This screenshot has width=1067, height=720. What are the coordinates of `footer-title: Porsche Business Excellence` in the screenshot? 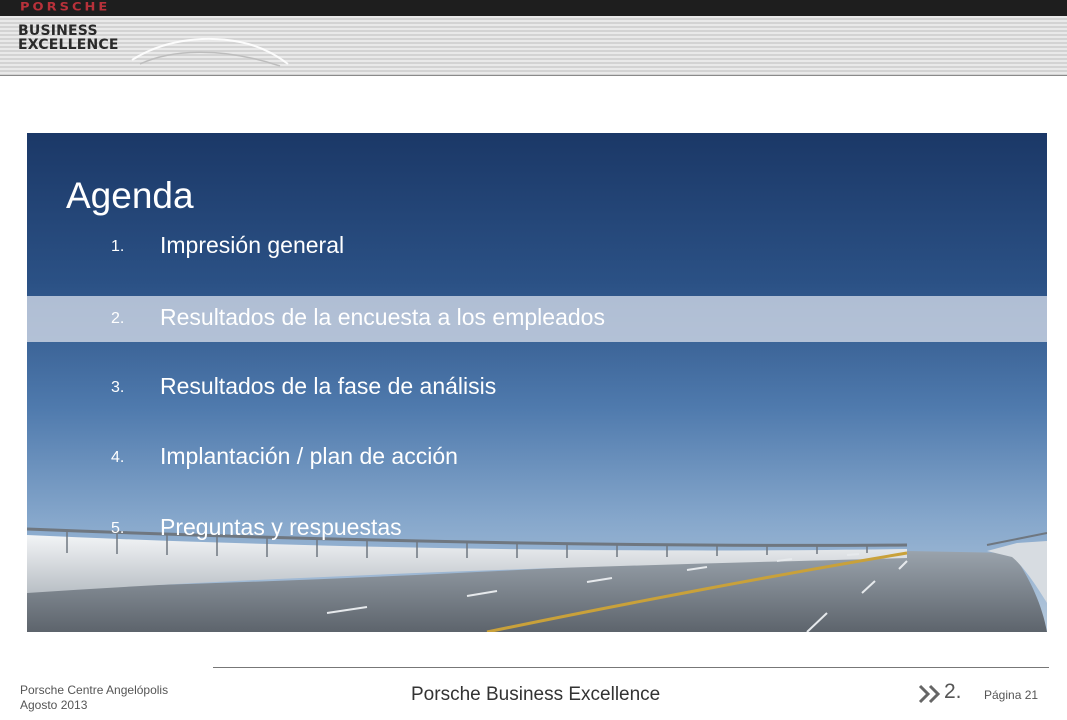 It's located at (536, 694).